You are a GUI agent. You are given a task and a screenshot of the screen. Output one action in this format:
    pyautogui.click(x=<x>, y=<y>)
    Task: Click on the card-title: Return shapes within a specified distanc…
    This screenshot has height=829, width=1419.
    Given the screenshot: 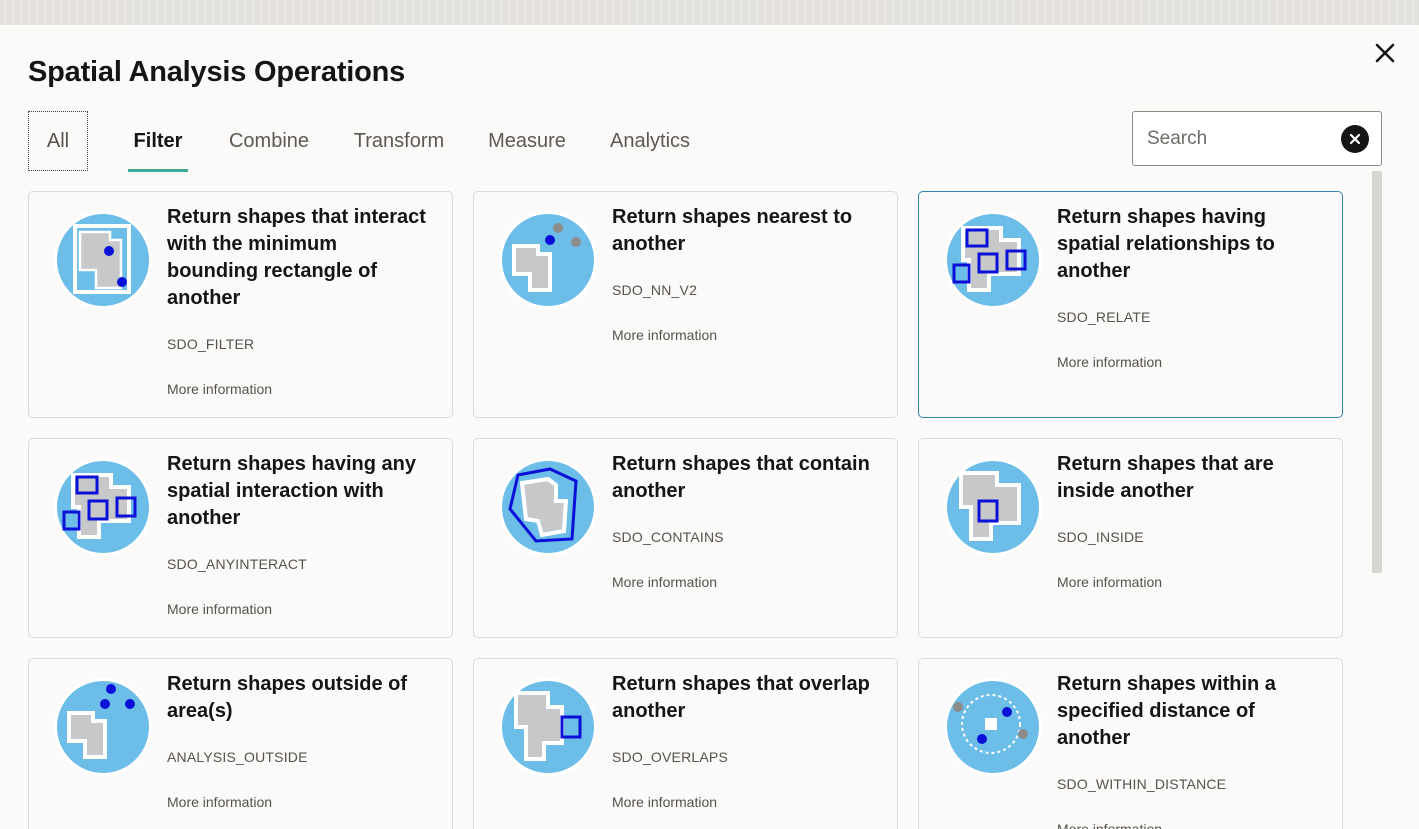 What is the action you would take?
    pyautogui.click(x=1166, y=711)
    